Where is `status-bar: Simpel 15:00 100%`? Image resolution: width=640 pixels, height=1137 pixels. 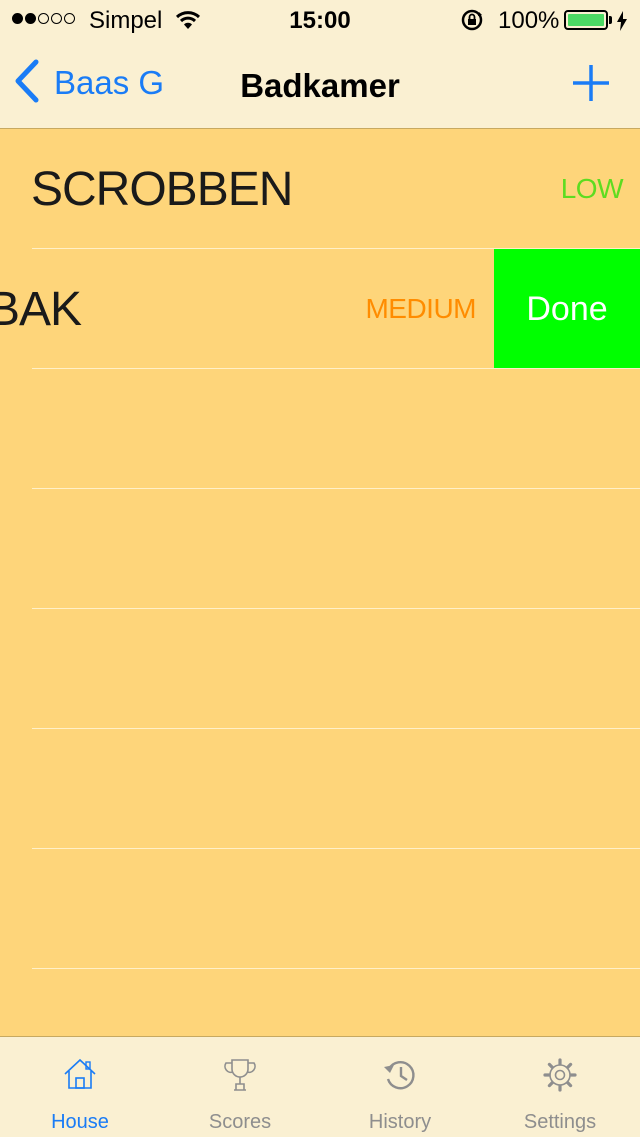
status-bar: Simpel 15:00 100% is located at coordinates (320, 20).